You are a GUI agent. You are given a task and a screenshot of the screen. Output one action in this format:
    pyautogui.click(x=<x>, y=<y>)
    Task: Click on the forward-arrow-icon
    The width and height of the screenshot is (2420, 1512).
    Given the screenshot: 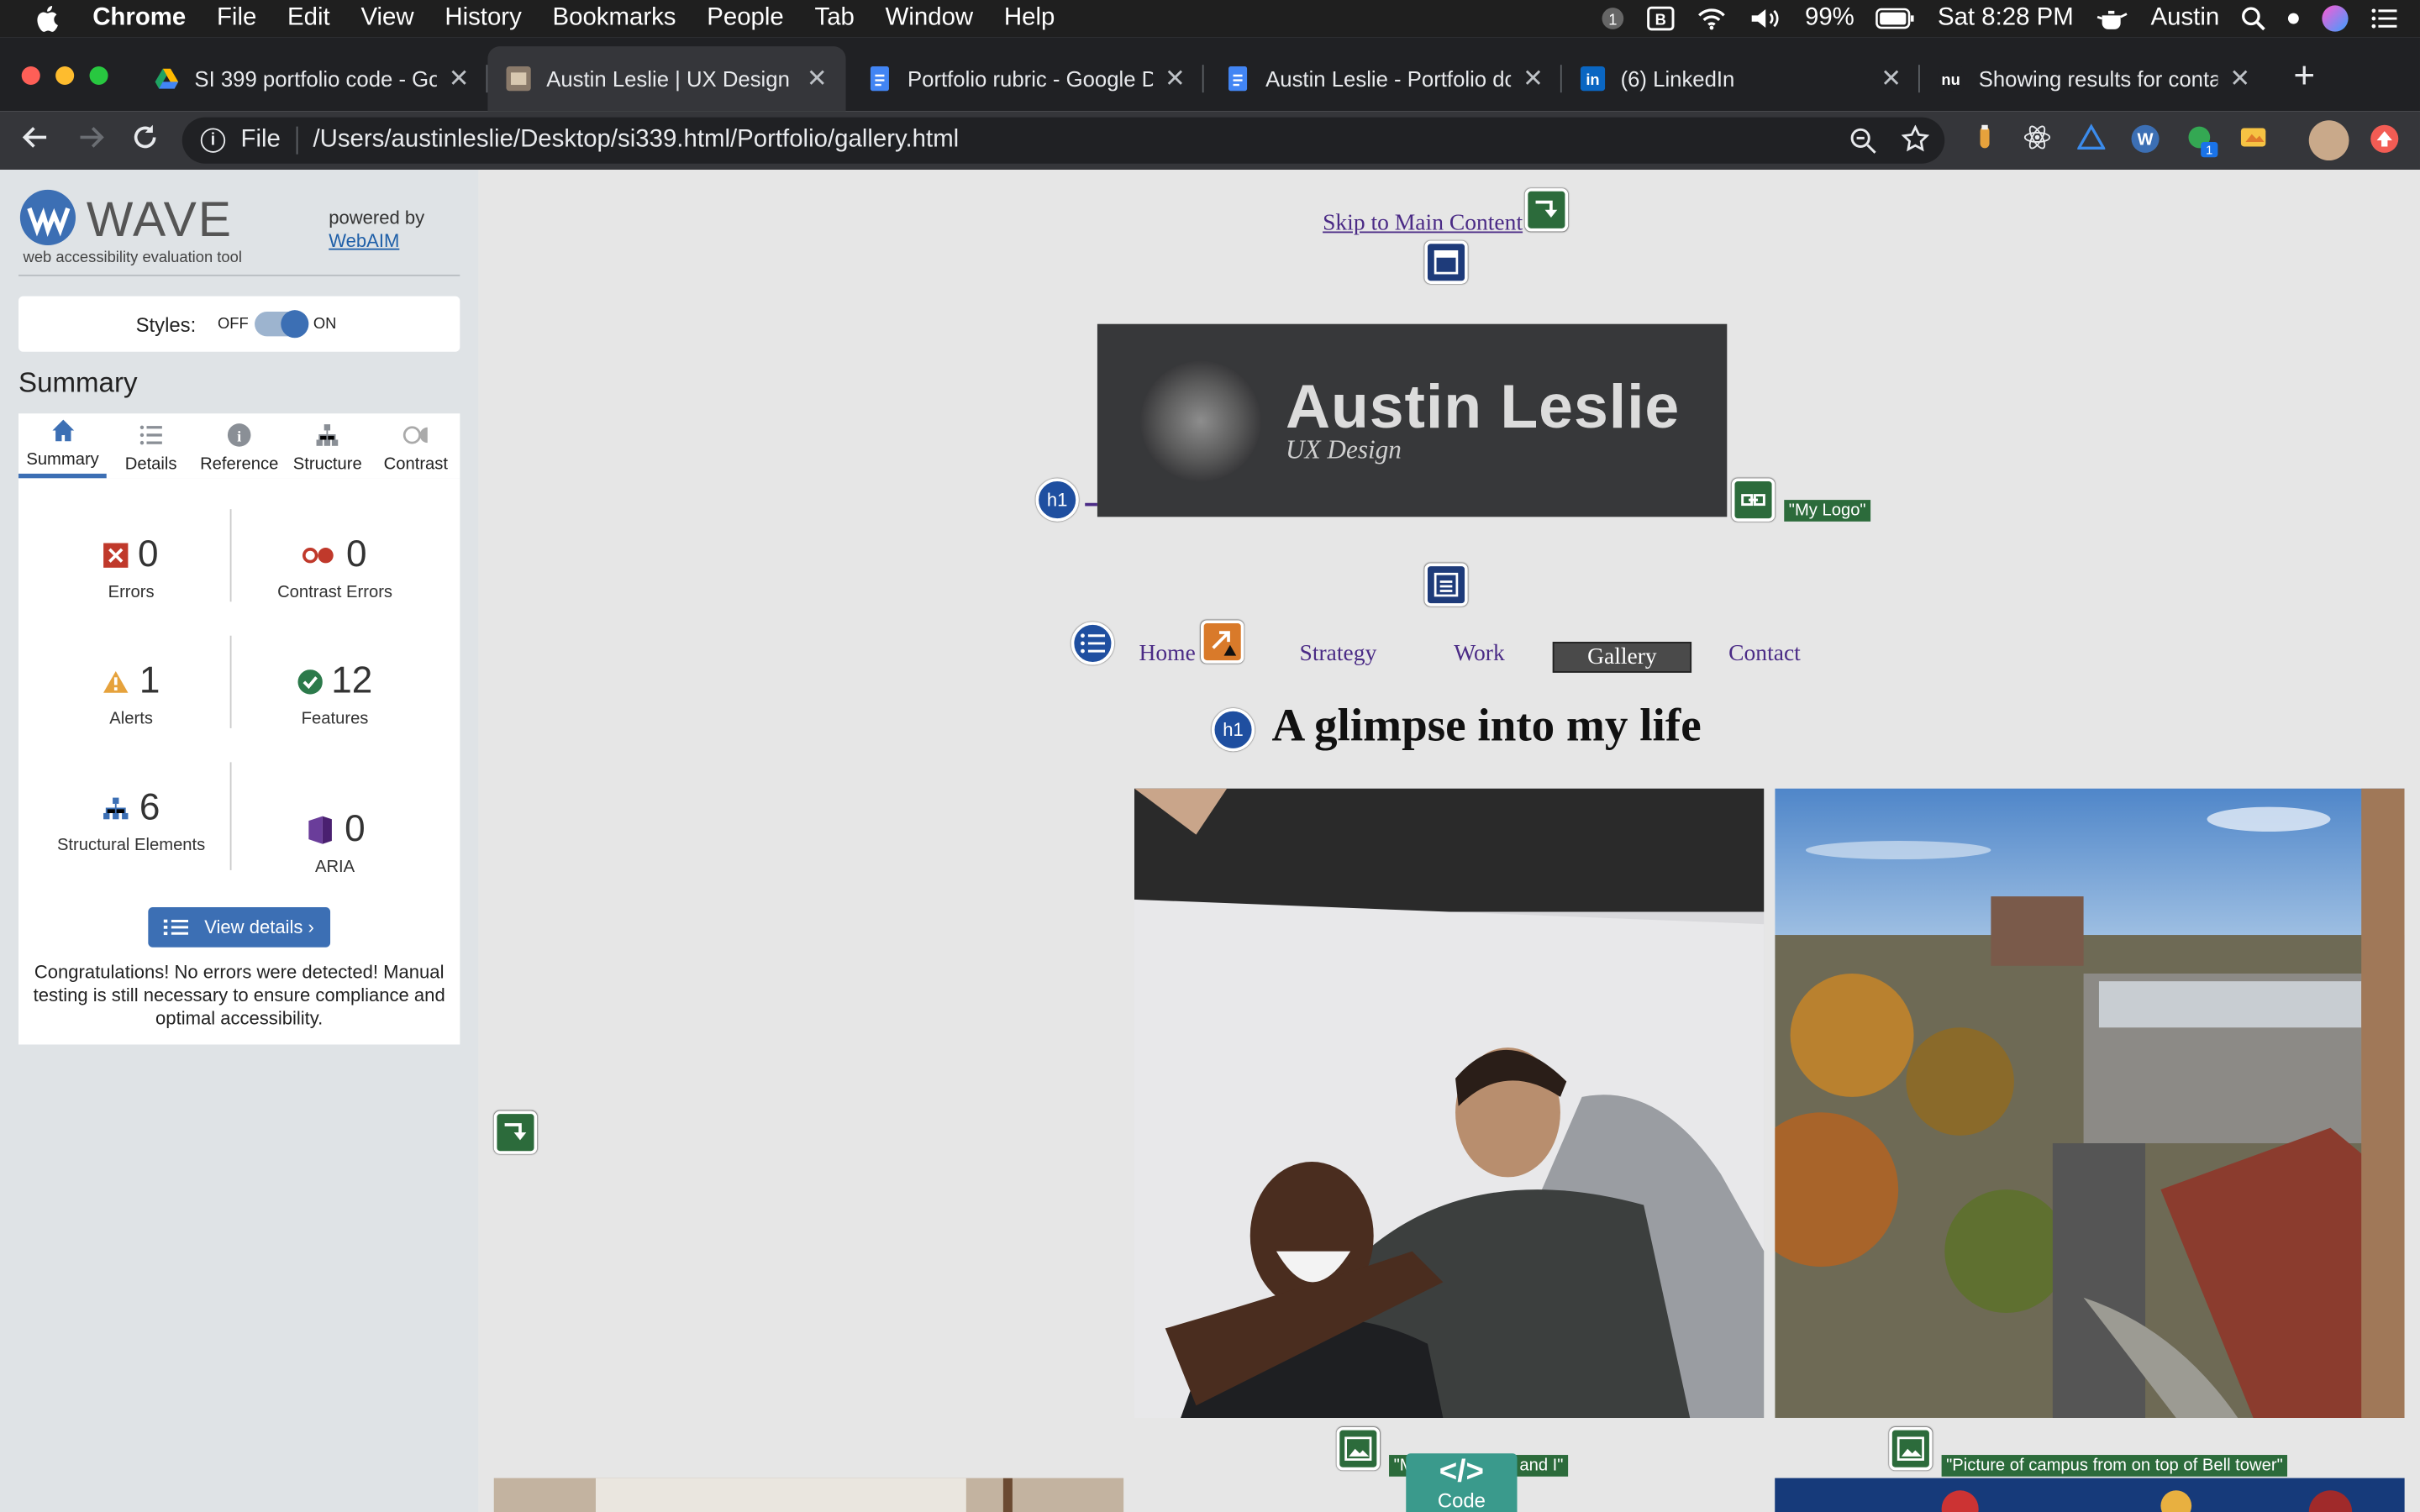 What is the action you would take?
    pyautogui.click(x=91, y=141)
    